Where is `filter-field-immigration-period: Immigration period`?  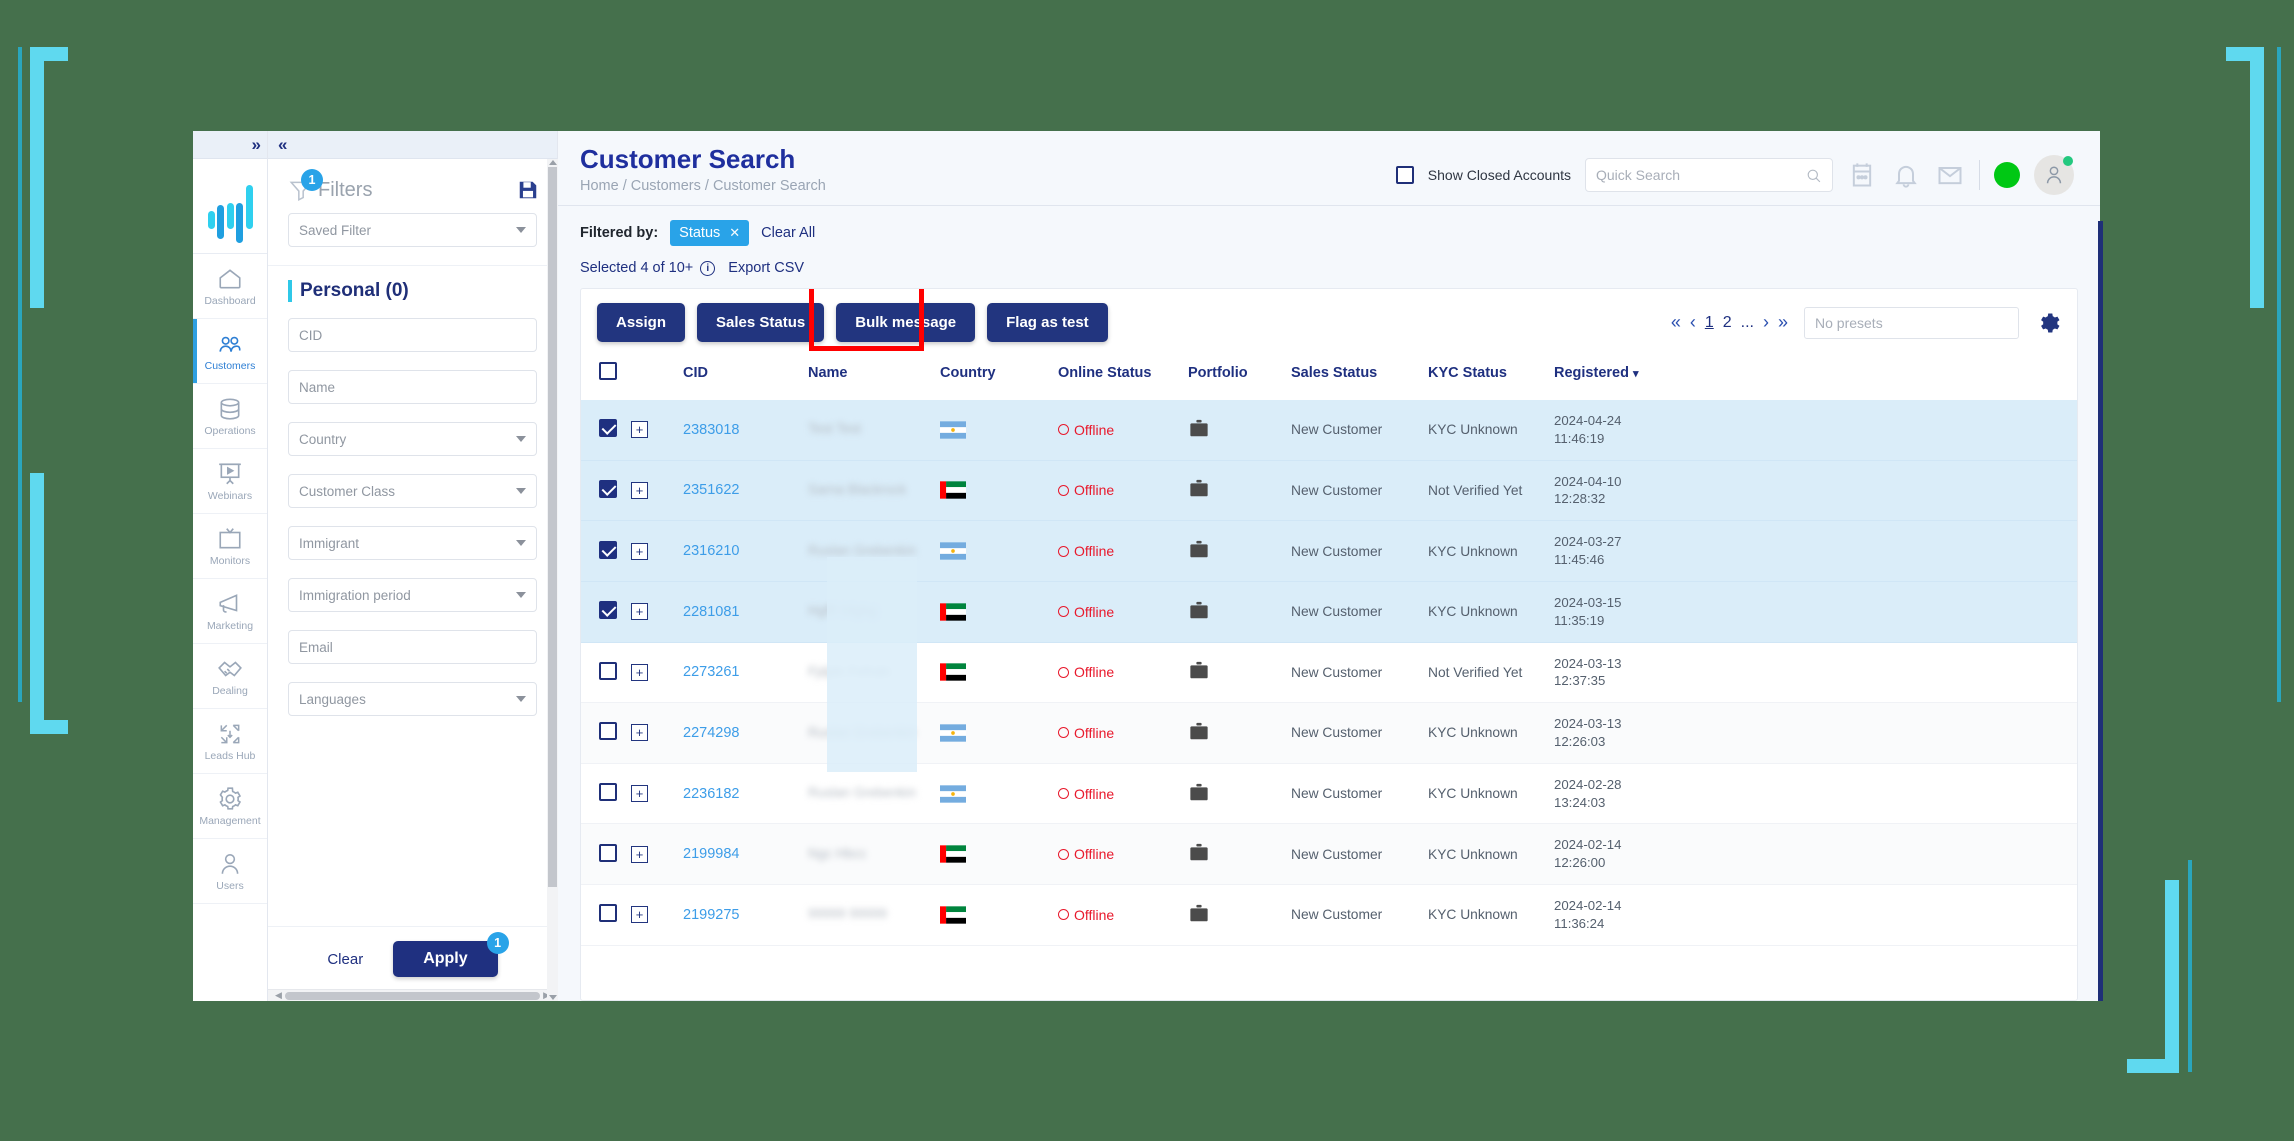 filter-field-immigration-period: Immigration period is located at coordinates (412, 595).